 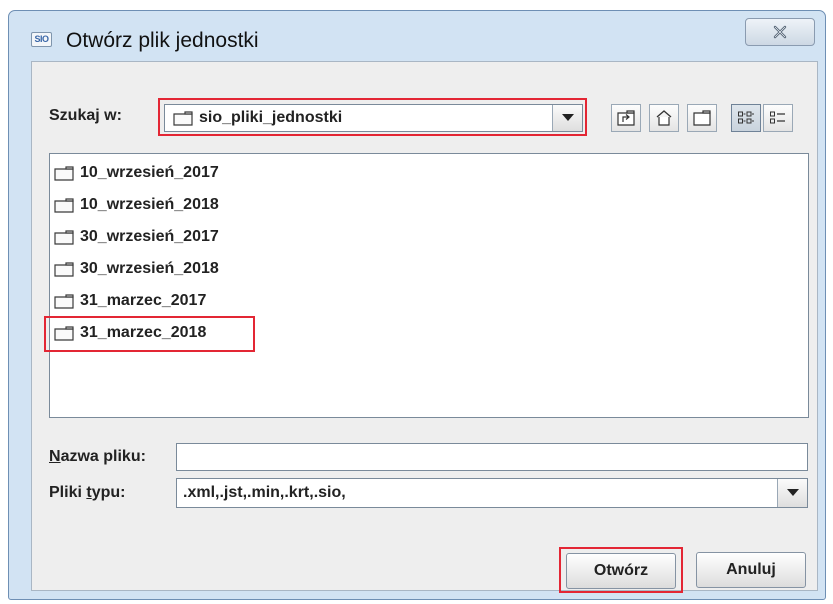 I want to click on list-item: 10_wrzesień_2018, so click(x=169, y=206).